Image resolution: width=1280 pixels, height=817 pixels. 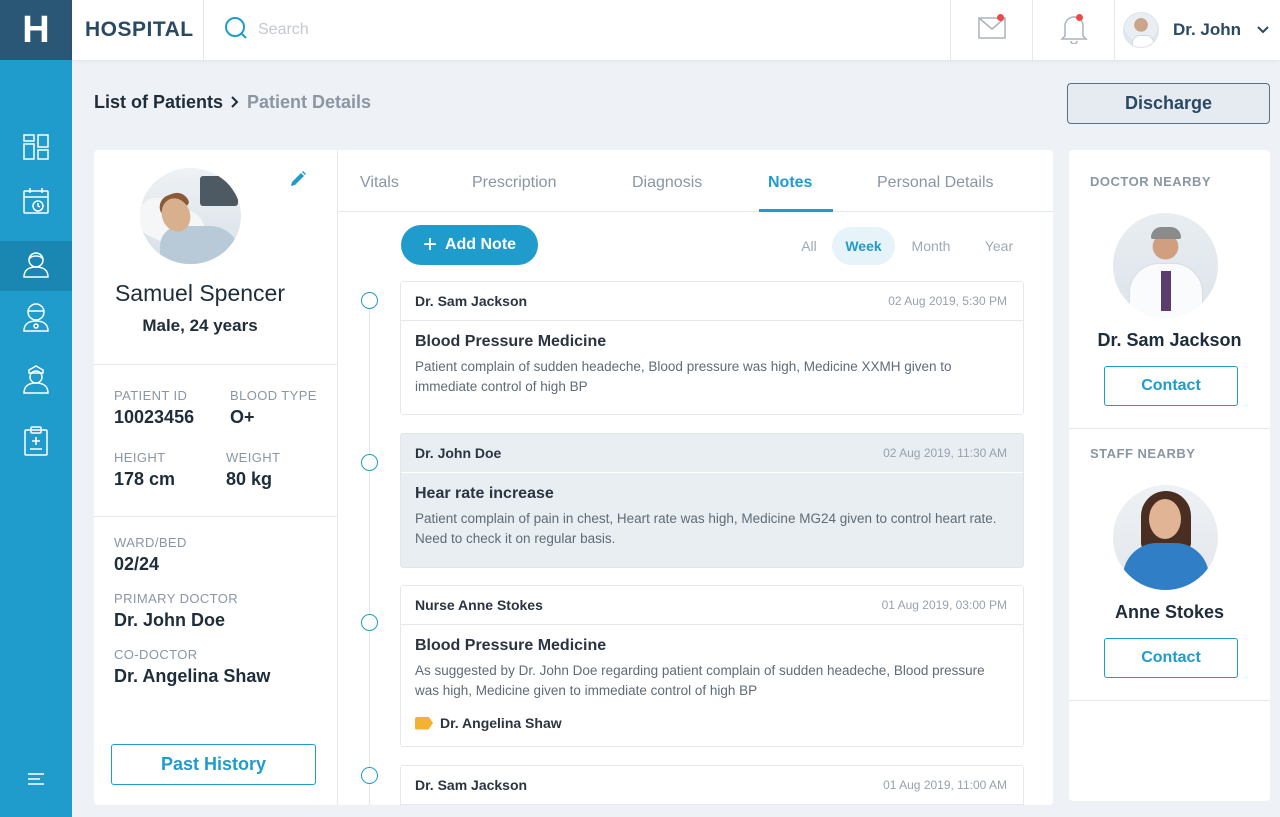 What do you see at coordinates (151, 395) in the screenshot?
I see `patient-id-label: PATIENT ID` at bounding box center [151, 395].